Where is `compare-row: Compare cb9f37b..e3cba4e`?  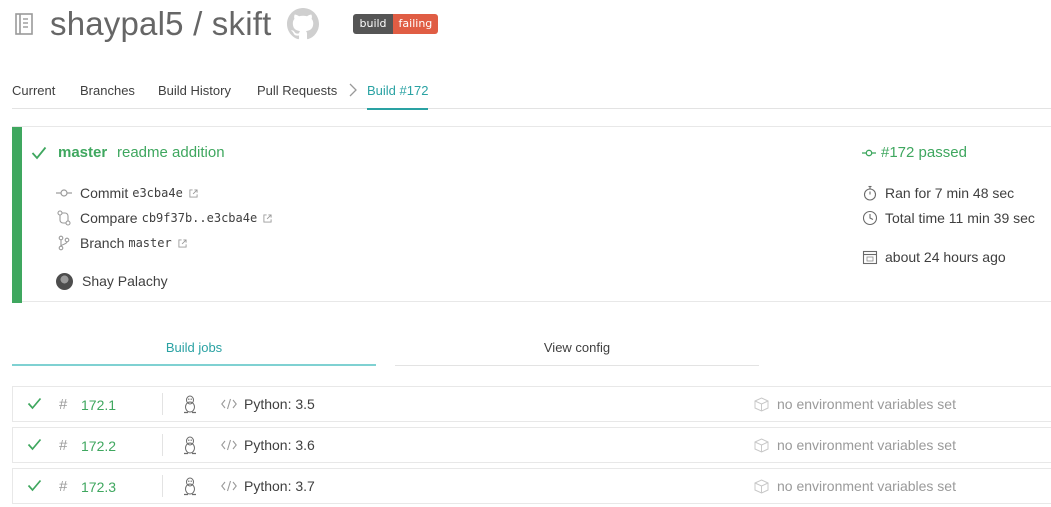
compare-row: Compare cb9f37b..e3cba4e is located at coordinates (164, 218).